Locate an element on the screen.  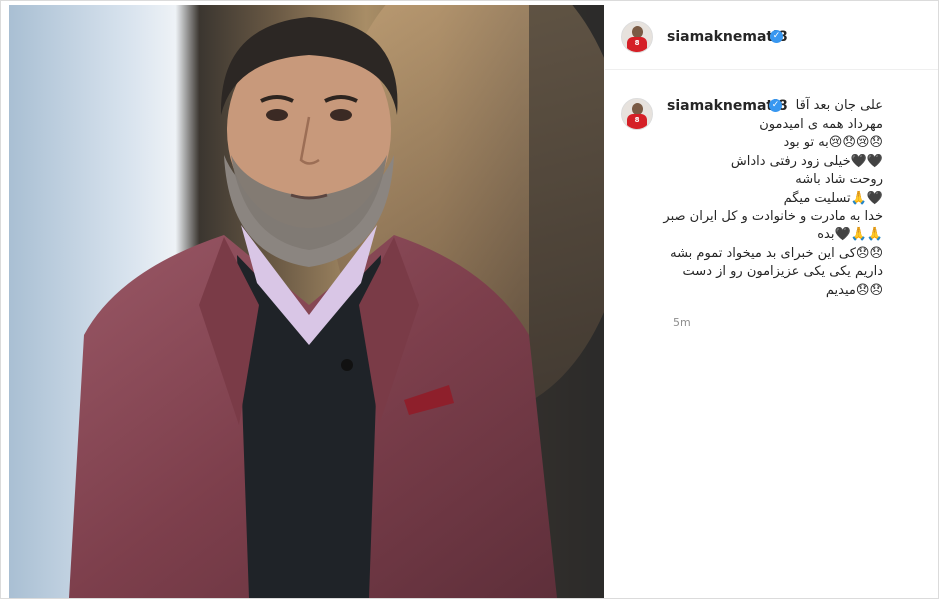
caption-verified-badge-icon: ✓ is located at coordinates (775, 105).